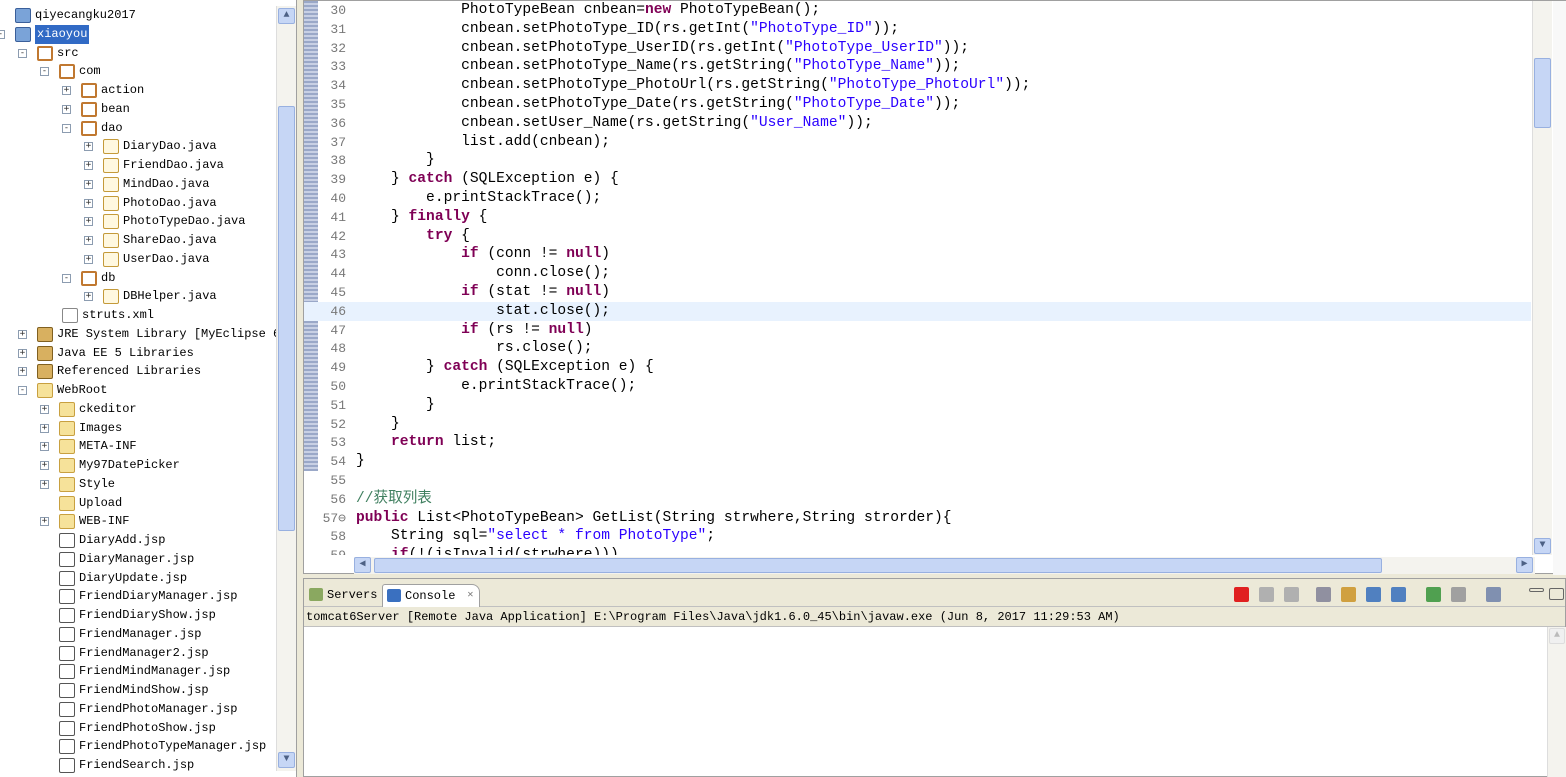 The height and width of the screenshot is (777, 1566). Describe the element at coordinates (138, 15) in the screenshot. I see `tree-item: qiyecangku2017` at that location.